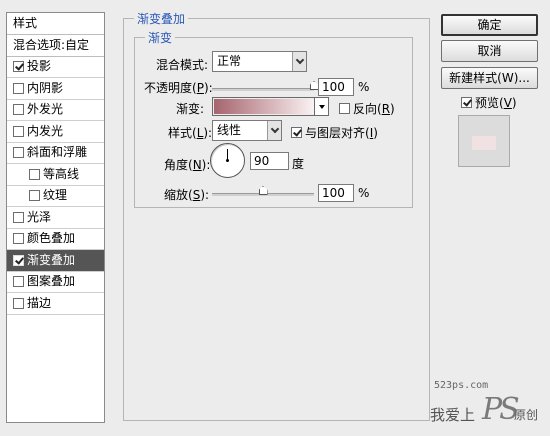 Image resolution: width=550 pixels, height=436 pixels. Describe the element at coordinates (344, 108) in the screenshot. I see `reverse-checkbox-box` at that location.